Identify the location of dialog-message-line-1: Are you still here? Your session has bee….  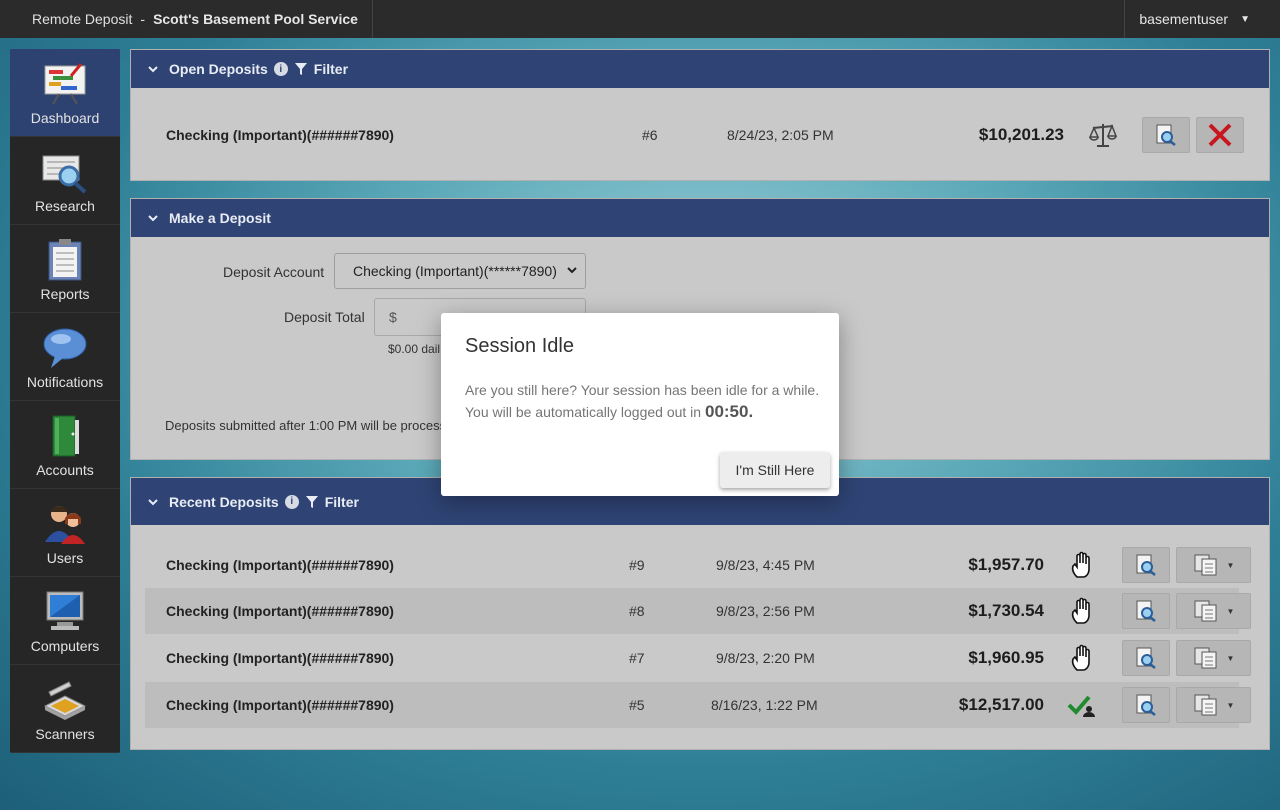
(642, 390).